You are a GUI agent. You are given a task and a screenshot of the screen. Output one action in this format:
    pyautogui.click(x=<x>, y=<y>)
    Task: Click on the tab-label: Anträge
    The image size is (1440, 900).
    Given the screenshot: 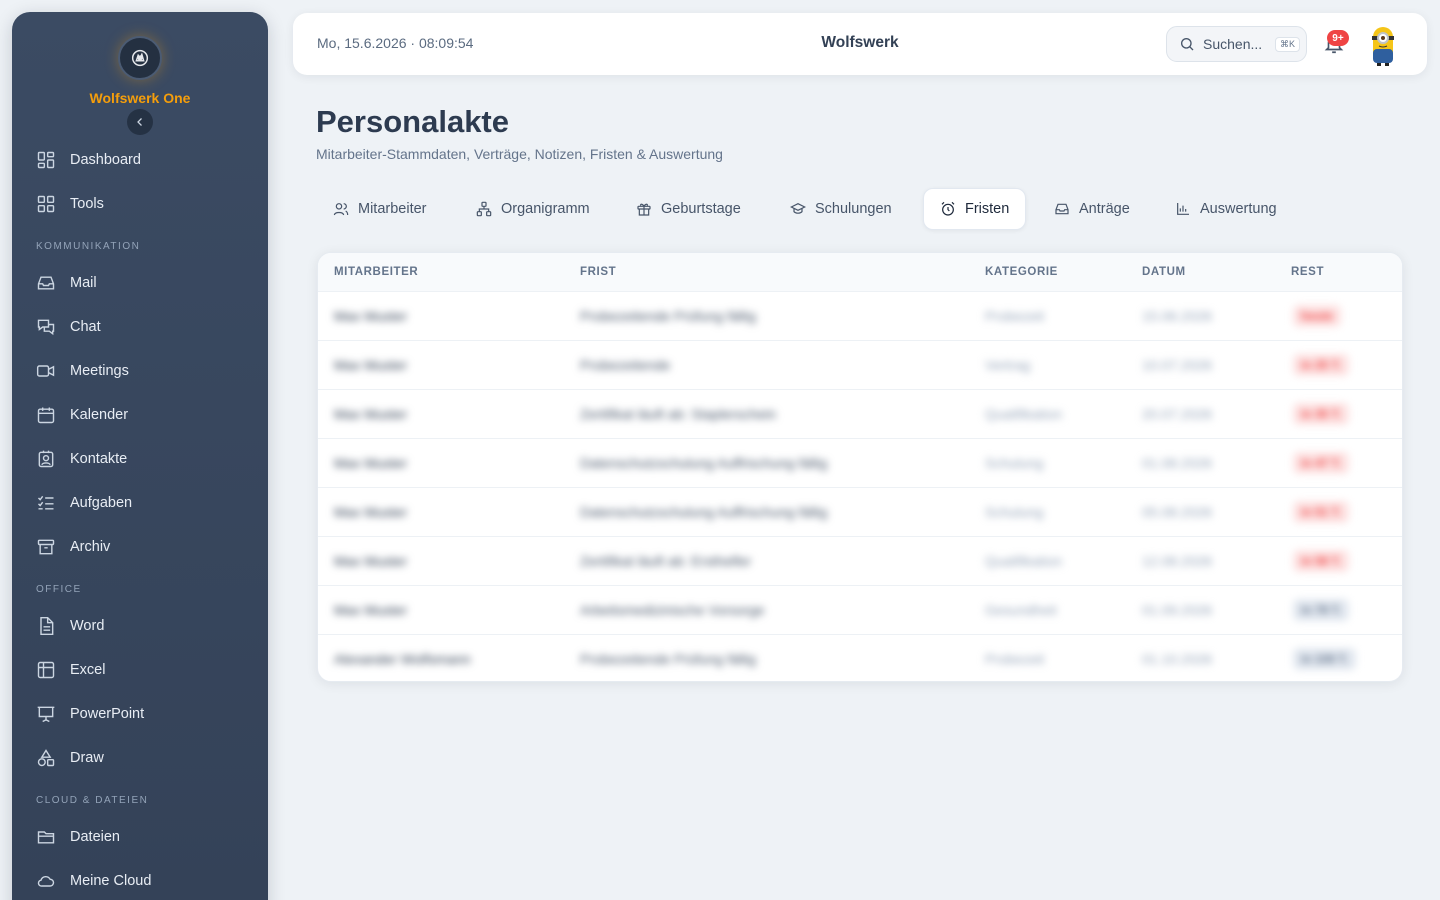 What is the action you would take?
    pyautogui.click(x=1104, y=209)
    